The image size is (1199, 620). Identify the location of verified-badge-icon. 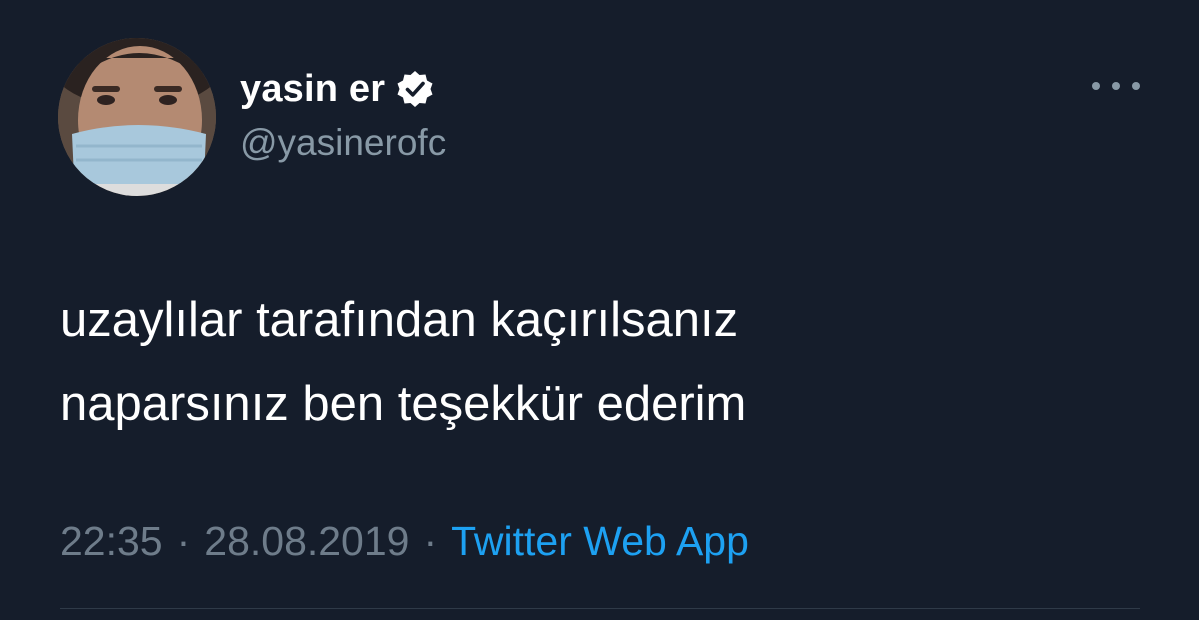
(415, 89).